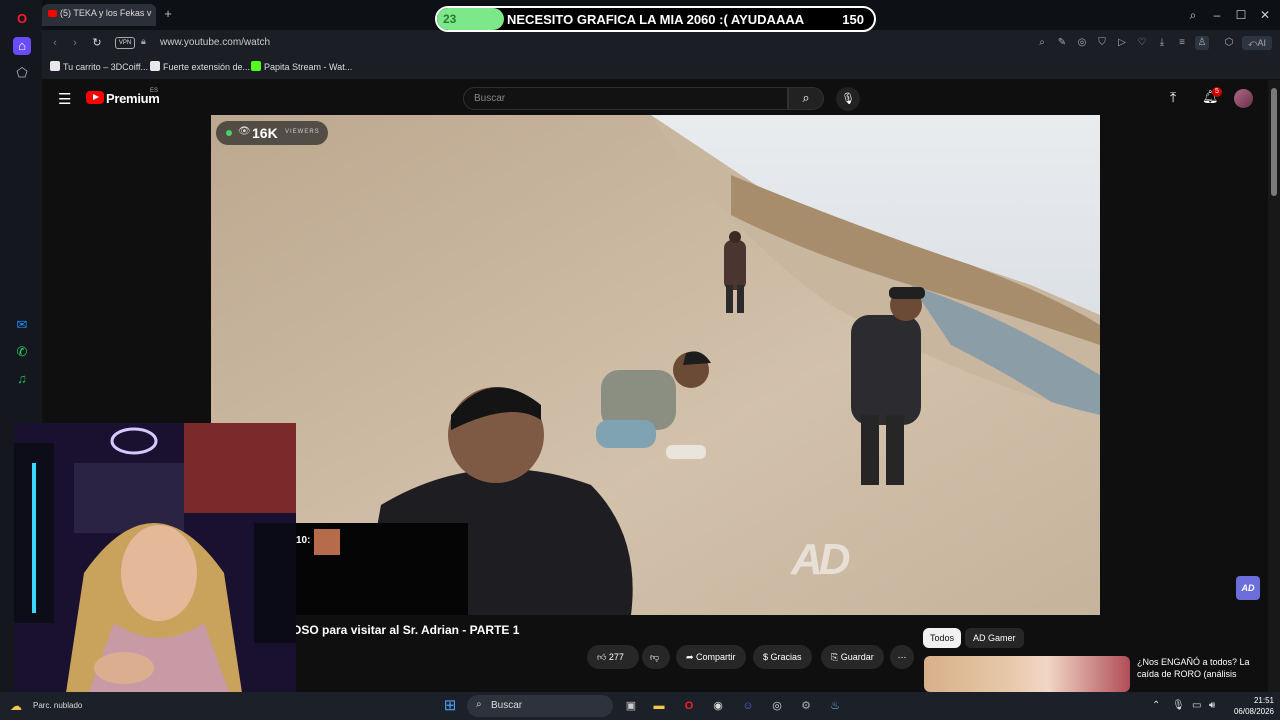 Image resolution: width=1280 pixels, height=720 pixels. I want to click on vpn-badge: VPN, so click(125, 43).